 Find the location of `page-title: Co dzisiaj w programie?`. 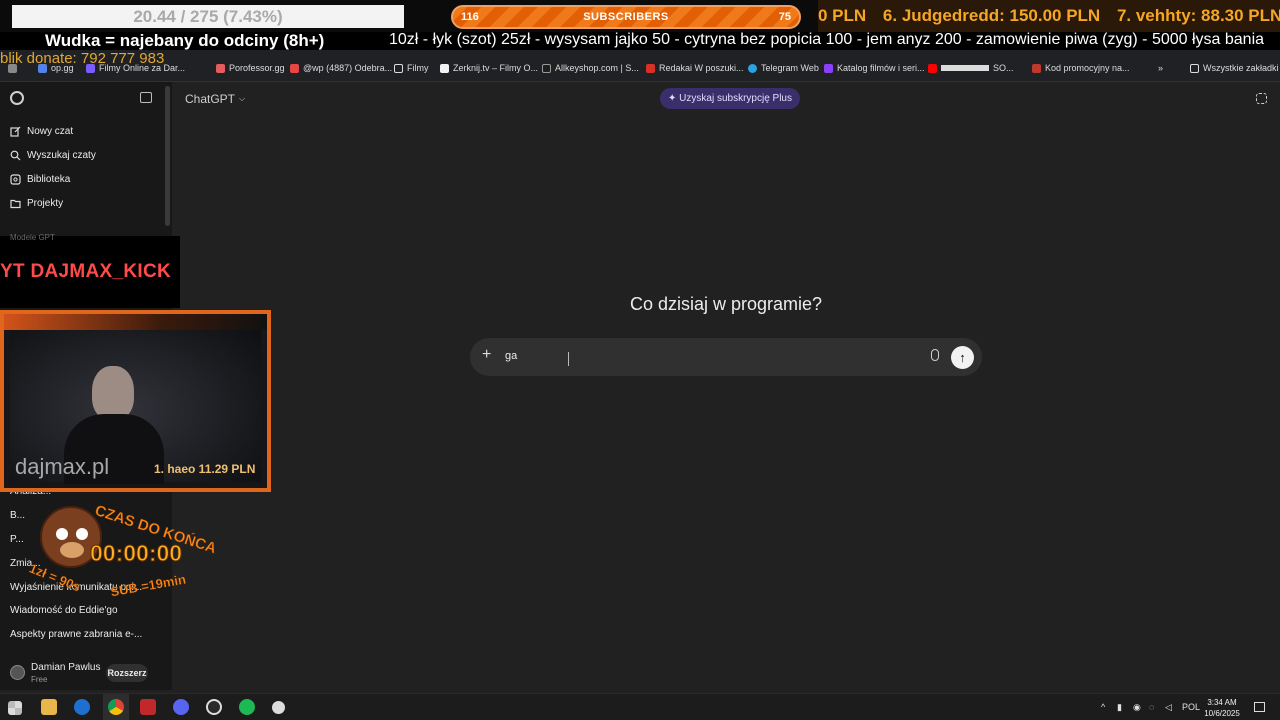

page-title: Co dzisiaj w programie? is located at coordinates (726, 304).